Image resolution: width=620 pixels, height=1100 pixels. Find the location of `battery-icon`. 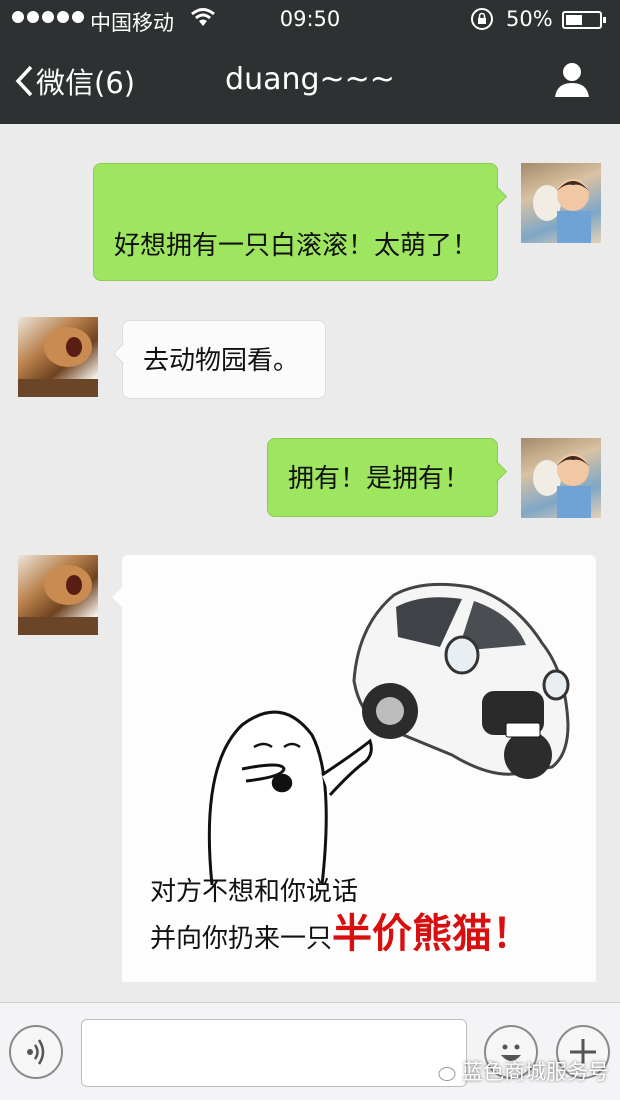

battery-icon is located at coordinates (584, 20).